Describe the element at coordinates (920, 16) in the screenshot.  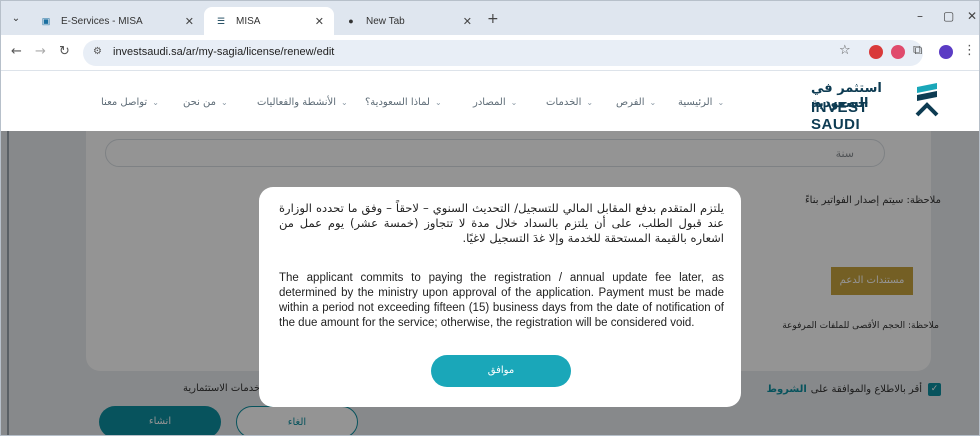
I see `minimize-icon: –` at that location.